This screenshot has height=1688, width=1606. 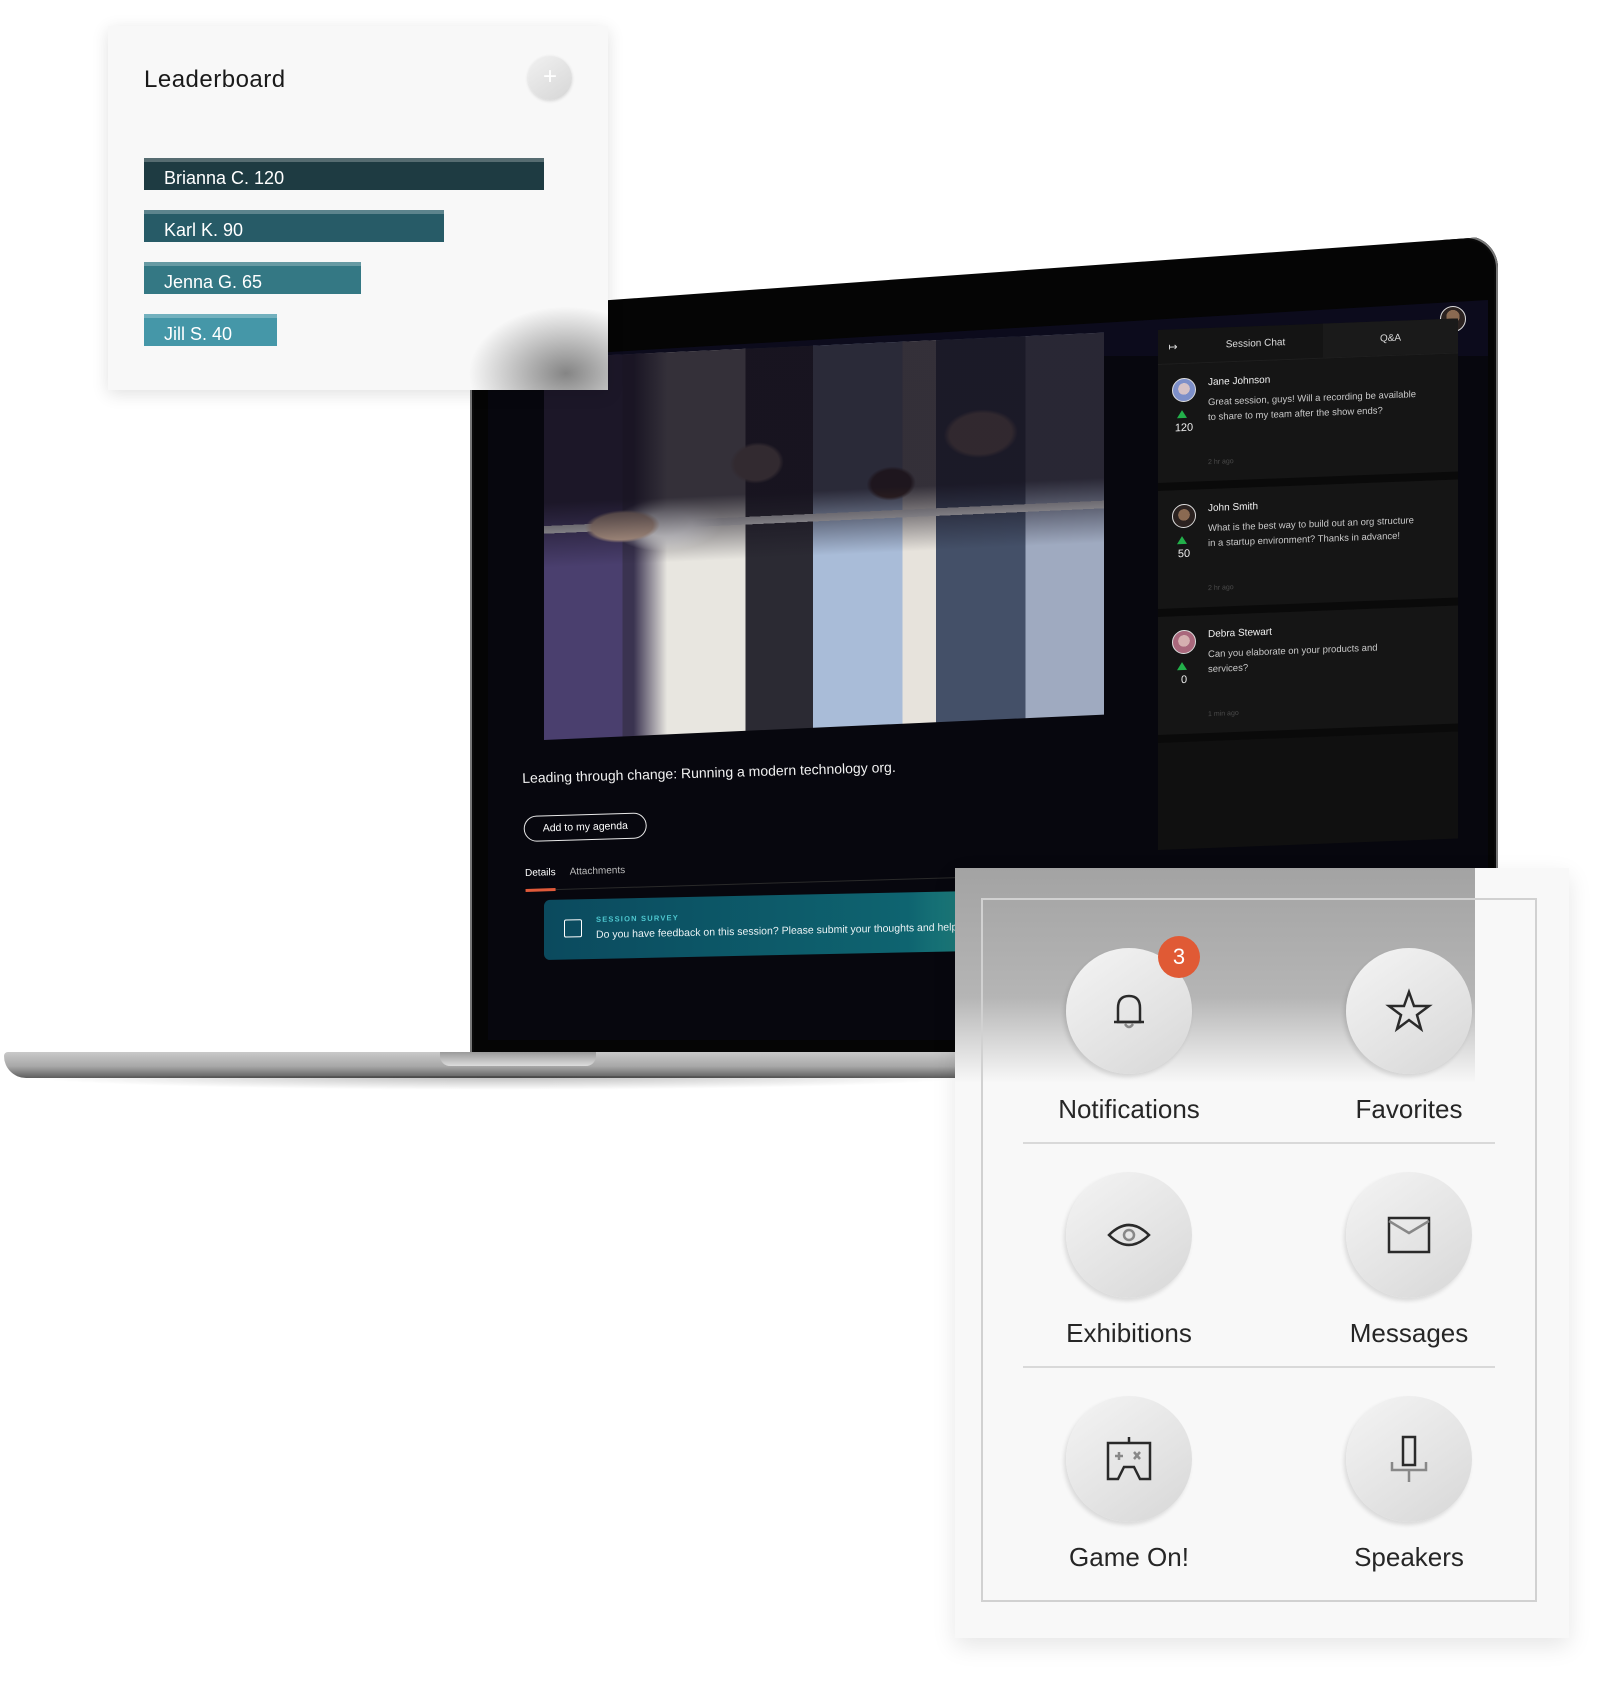 What do you see at coordinates (1184, 554) in the screenshot?
I see `vote-count: 50` at bounding box center [1184, 554].